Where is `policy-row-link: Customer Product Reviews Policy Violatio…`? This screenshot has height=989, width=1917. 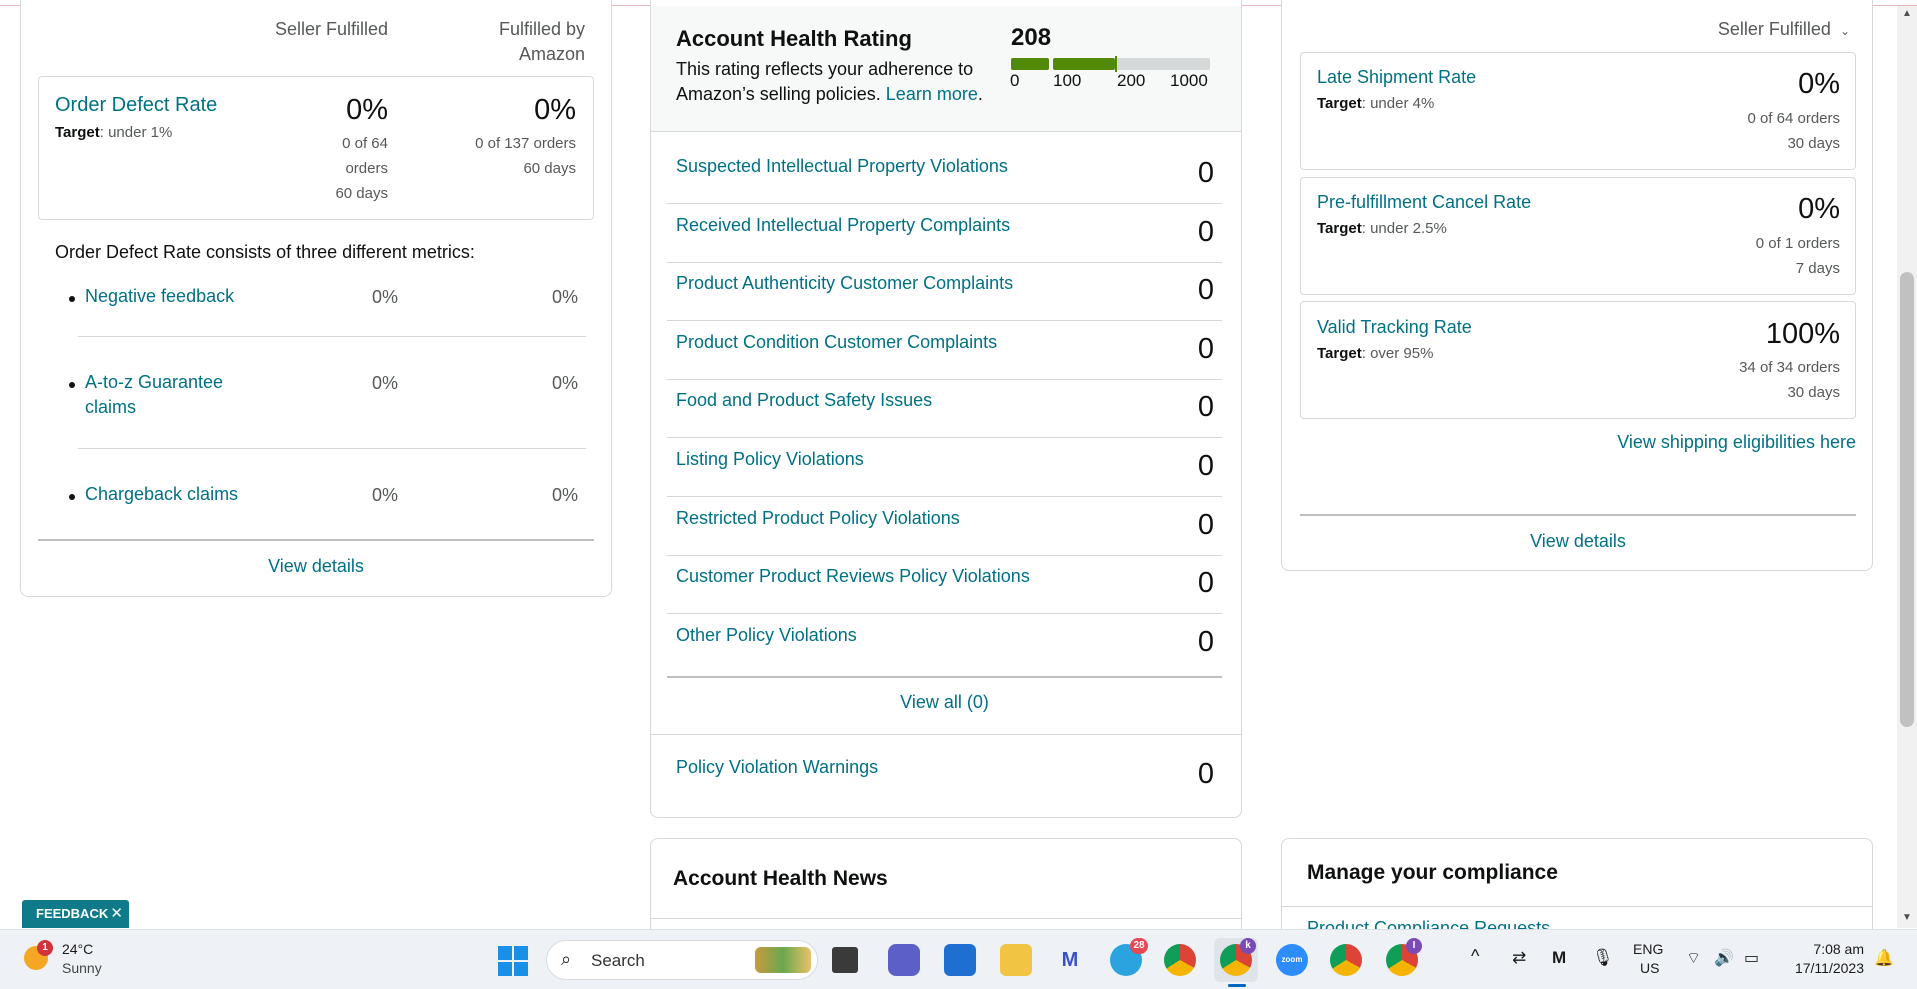
policy-row-link: Customer Product Reviews Policy Violatio… is located at coordinates (853, 576).